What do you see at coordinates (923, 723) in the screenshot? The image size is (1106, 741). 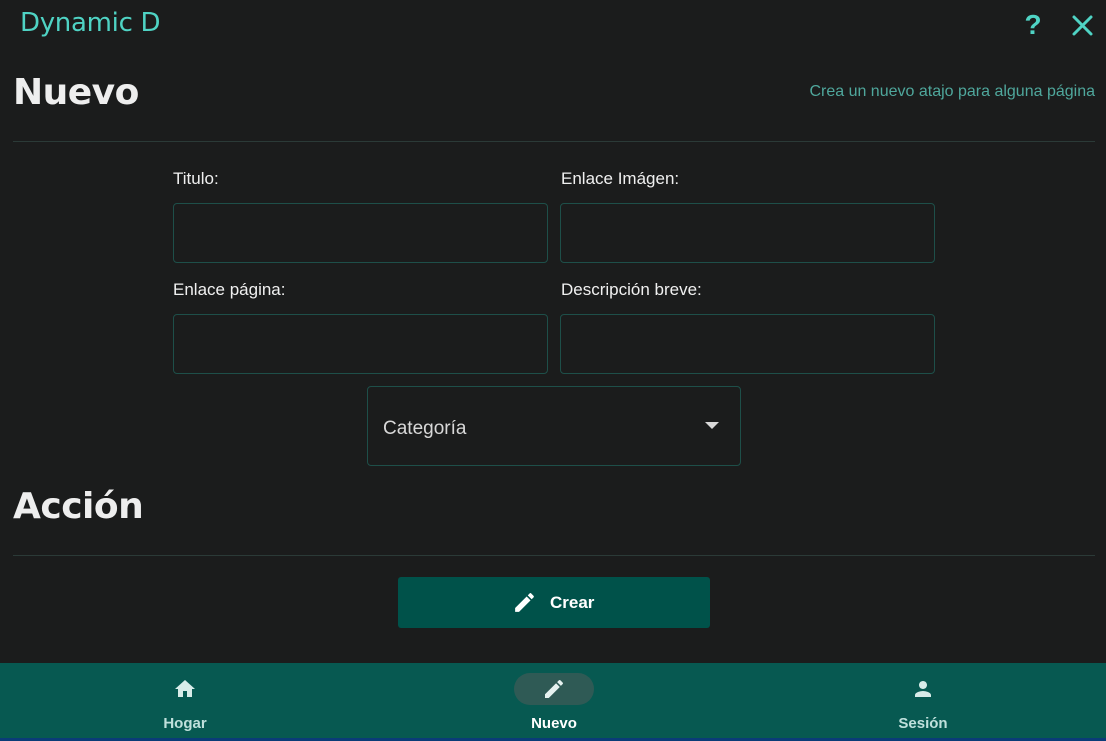 I see `nav-label-sesion: Sesión` at bounding box center [923, 723].